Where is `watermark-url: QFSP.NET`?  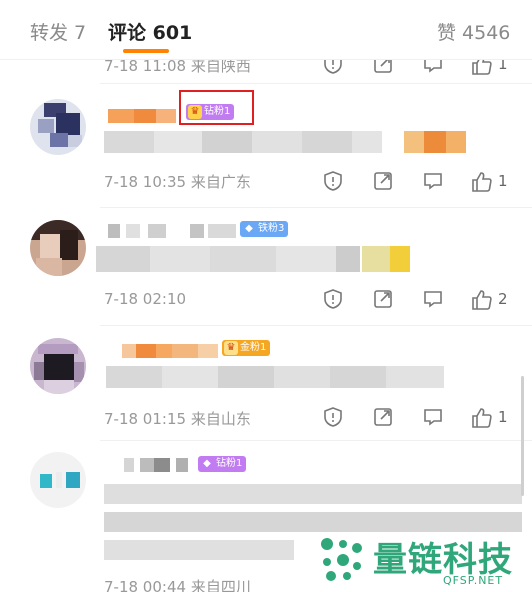 watermark-url: QFSP.NET is located at coordinates (473, 580).